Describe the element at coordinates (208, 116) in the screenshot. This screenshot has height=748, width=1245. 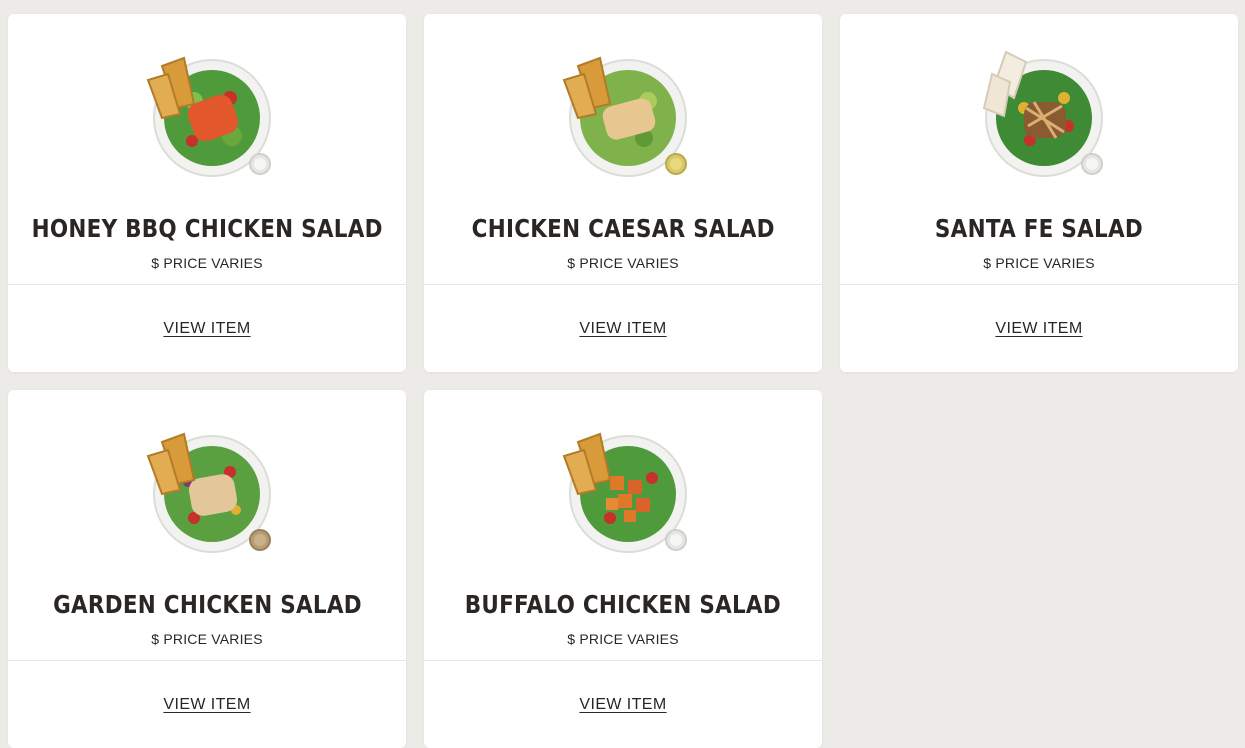
I see `honey-bbq-salad-image` at that location.